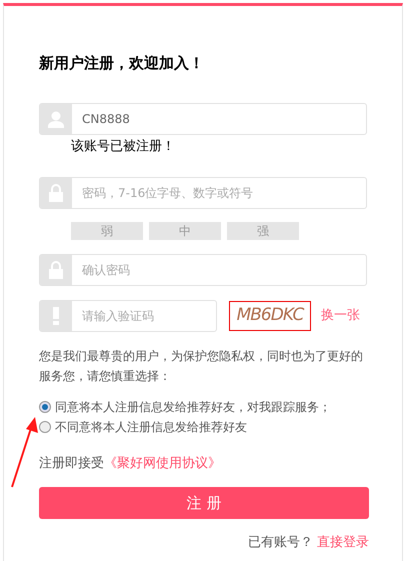  Describe the element at coordinates (56, 119) in the screenshot. I see `user-icon` at that location.